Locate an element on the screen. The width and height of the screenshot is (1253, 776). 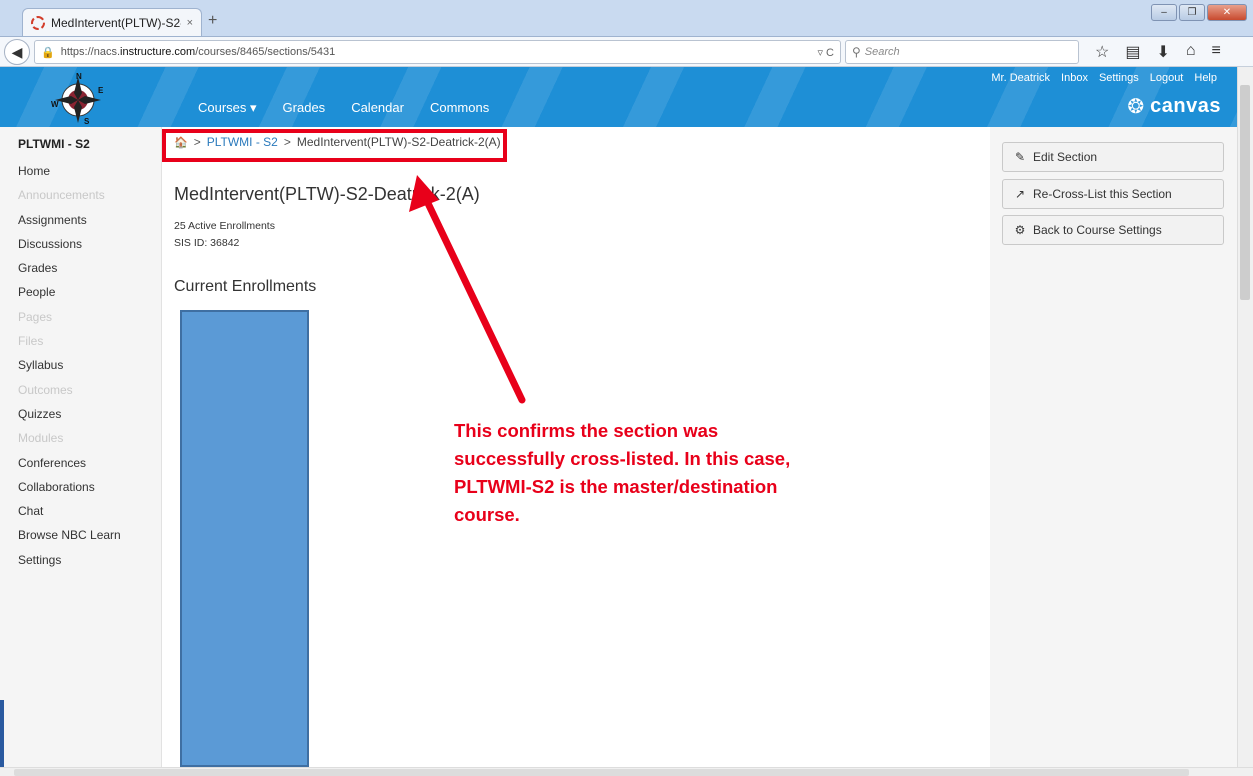
nav-item-syllabus: Syllabus is located at coordinates (89, 365).